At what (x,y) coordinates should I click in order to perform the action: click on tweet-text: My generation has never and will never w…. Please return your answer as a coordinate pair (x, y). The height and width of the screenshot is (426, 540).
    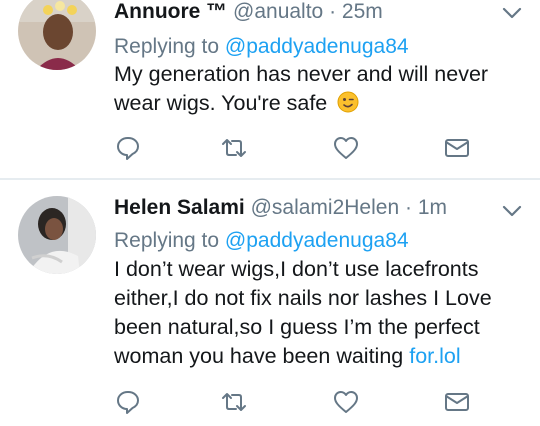
    Looking at the image, I should click on (319, 89).